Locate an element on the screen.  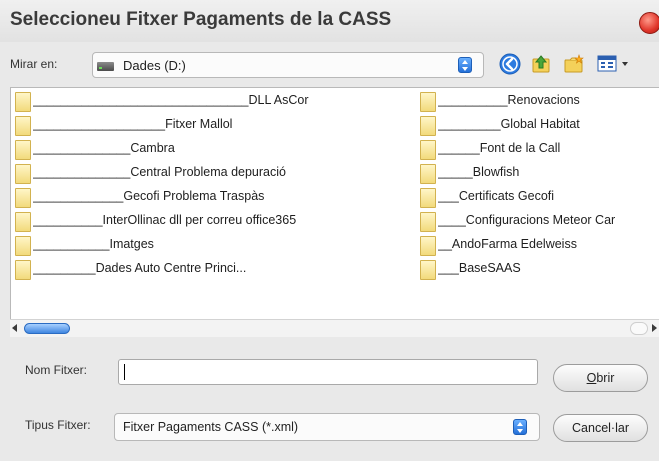
folder-item: __________Renovacions is located at coordinates (537, 102).